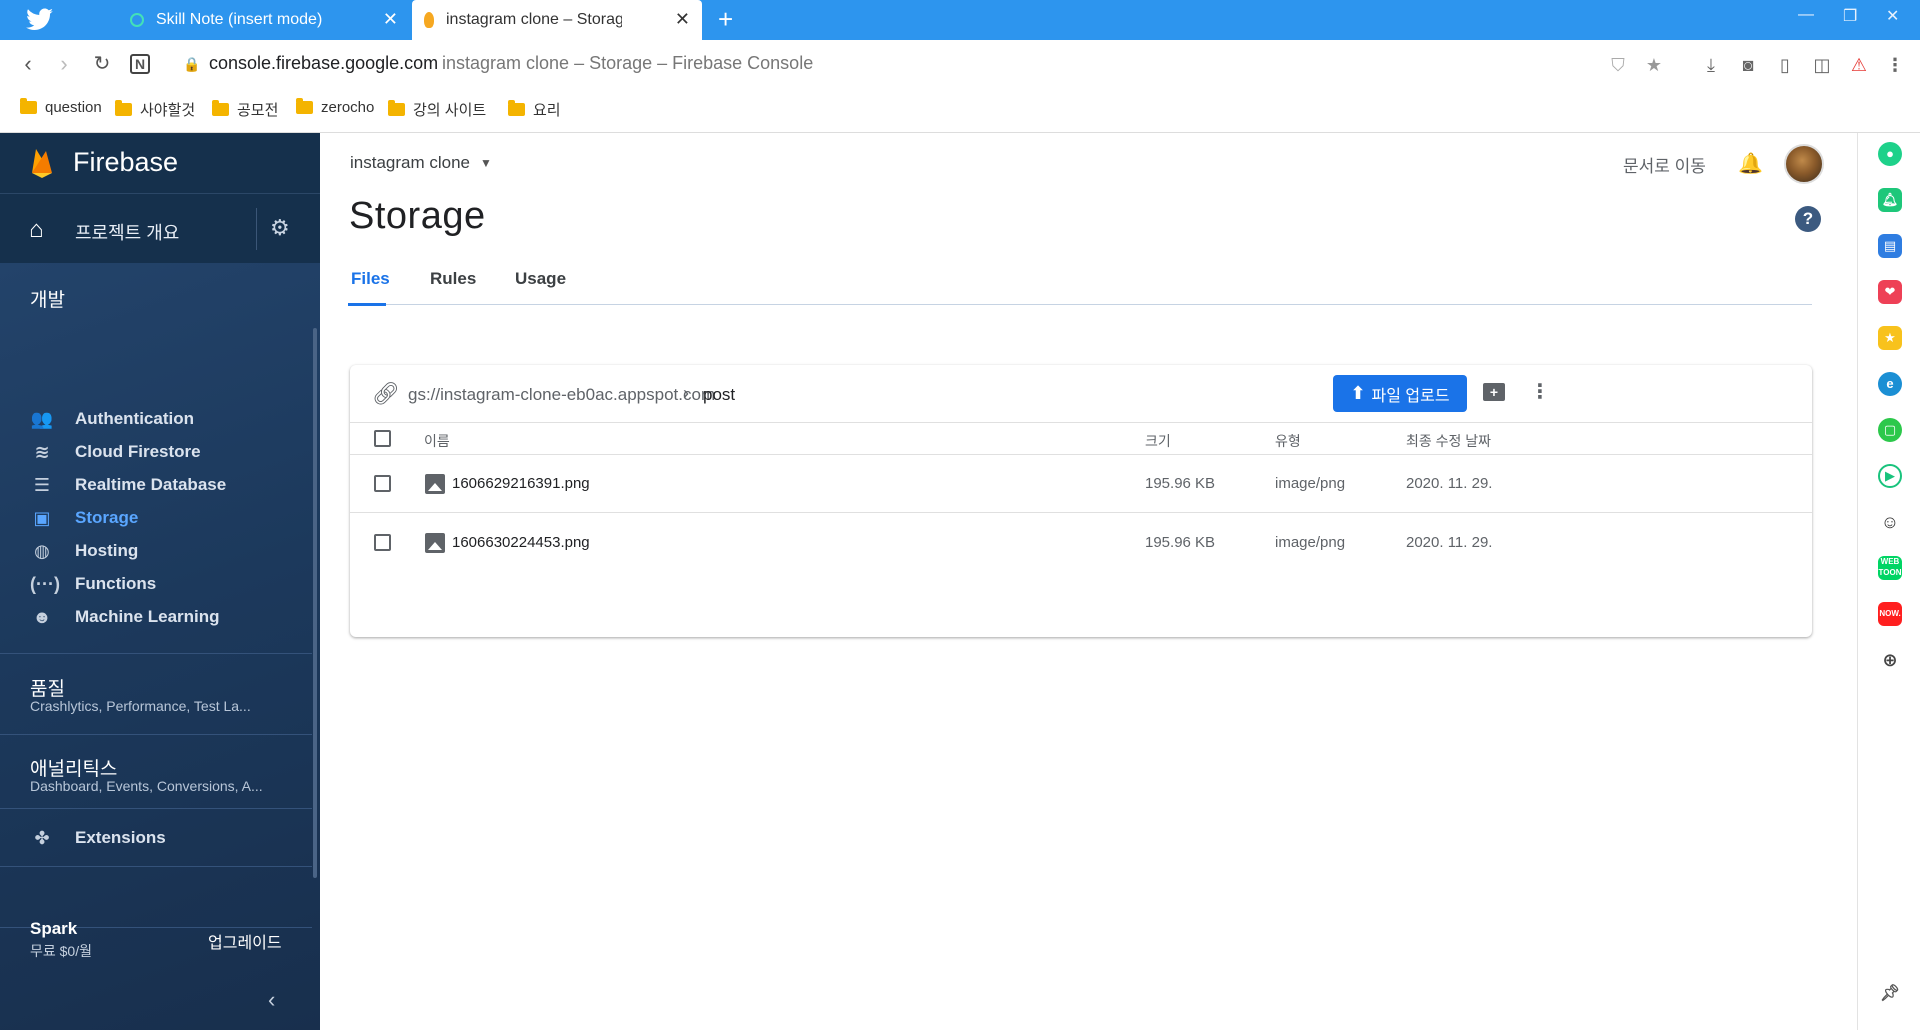 This screenshot has height=1030, width=1920. I want to click on reader-icon: ▯, so click(1785, 65).